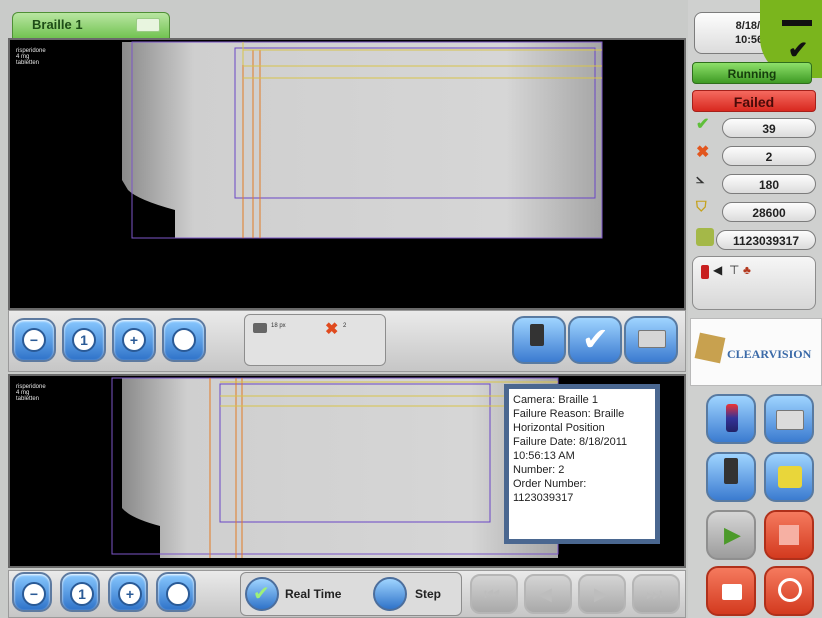 The image size is (822, 618). I want to click on running-status: Running, so click(752, 73).